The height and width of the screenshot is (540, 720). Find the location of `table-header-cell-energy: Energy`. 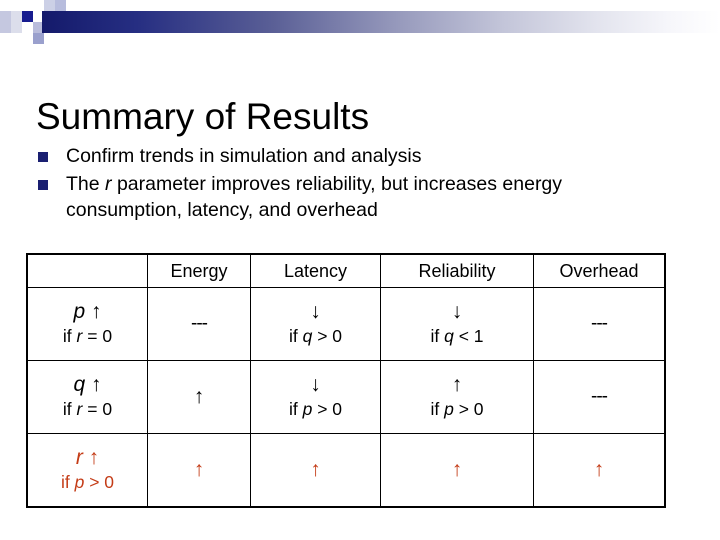

table-header-cell-energy: Energy is located at coordinates (199, 271).